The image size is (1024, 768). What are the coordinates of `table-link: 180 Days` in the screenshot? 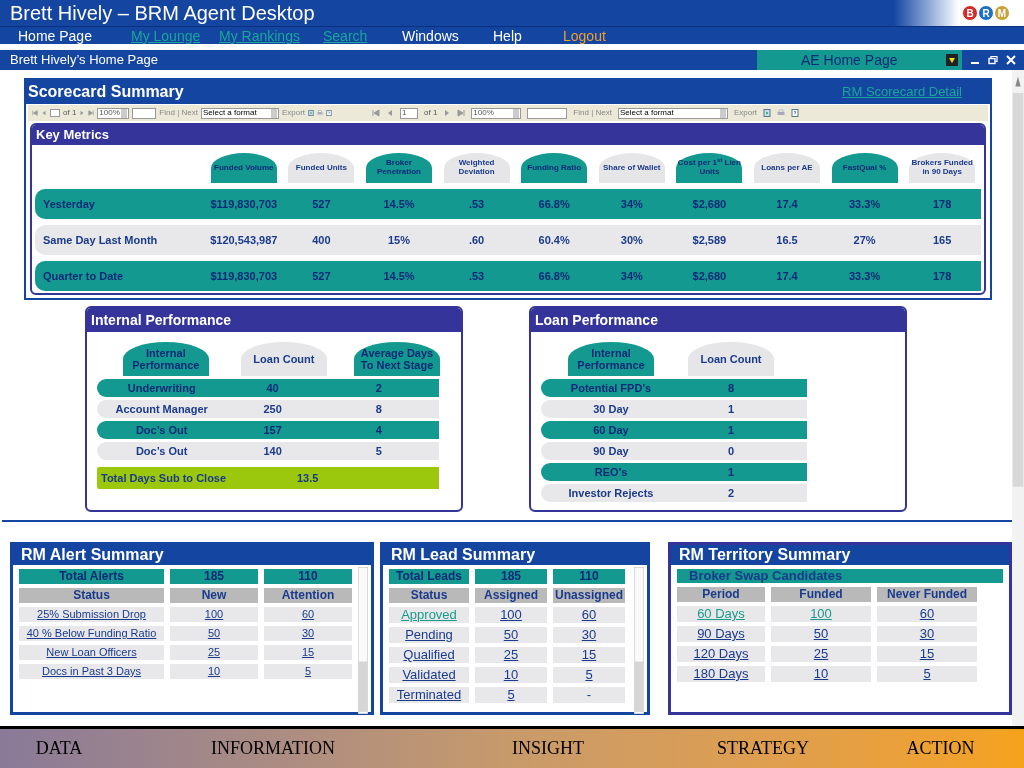 It's located at (721, 674).